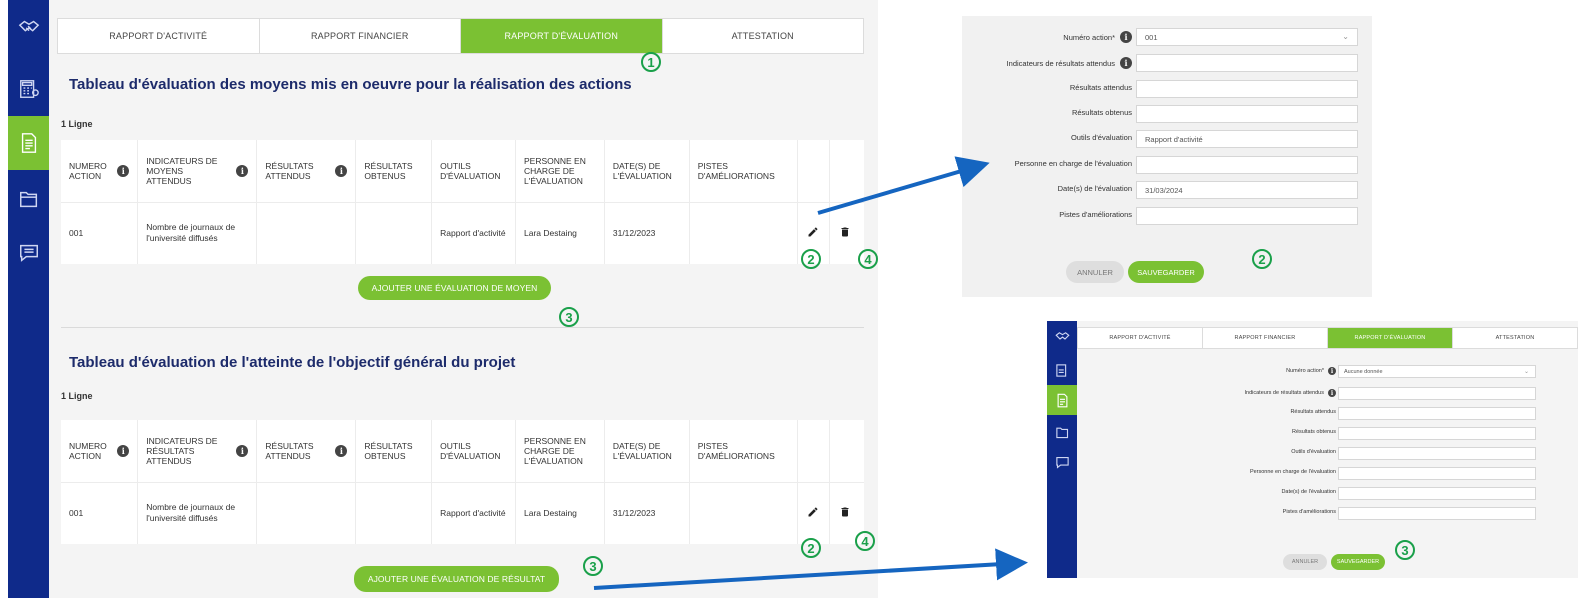 Image resolution: width=1578 pixels, height=598 pixels. Describe the element at coordinates (903, 185) in the screenshot. I see `arrow-to-edit-form` at that location.